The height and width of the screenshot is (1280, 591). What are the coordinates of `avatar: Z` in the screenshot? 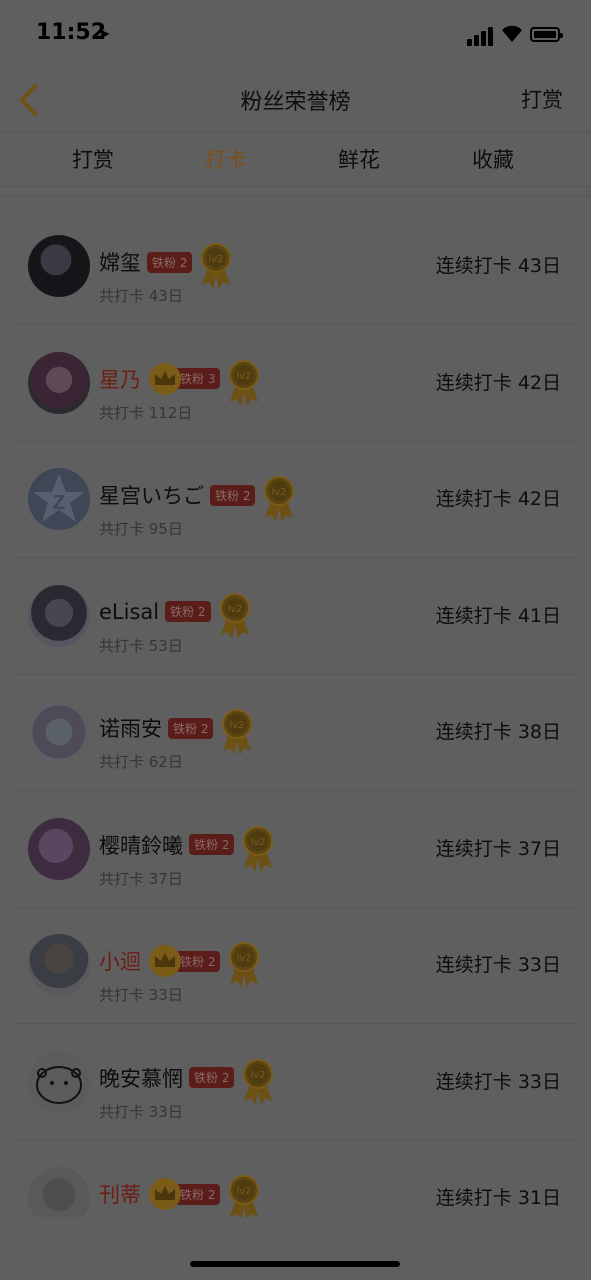 It's located at (59, 499).